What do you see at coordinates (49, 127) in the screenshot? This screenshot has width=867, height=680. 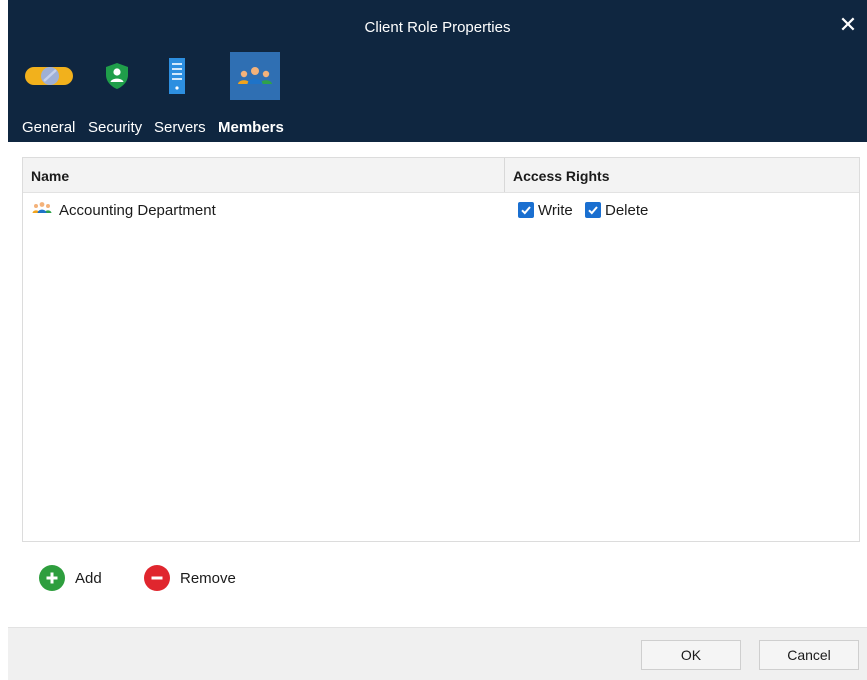 I see `tab-general-label: General` at bounding box center [49, 127].